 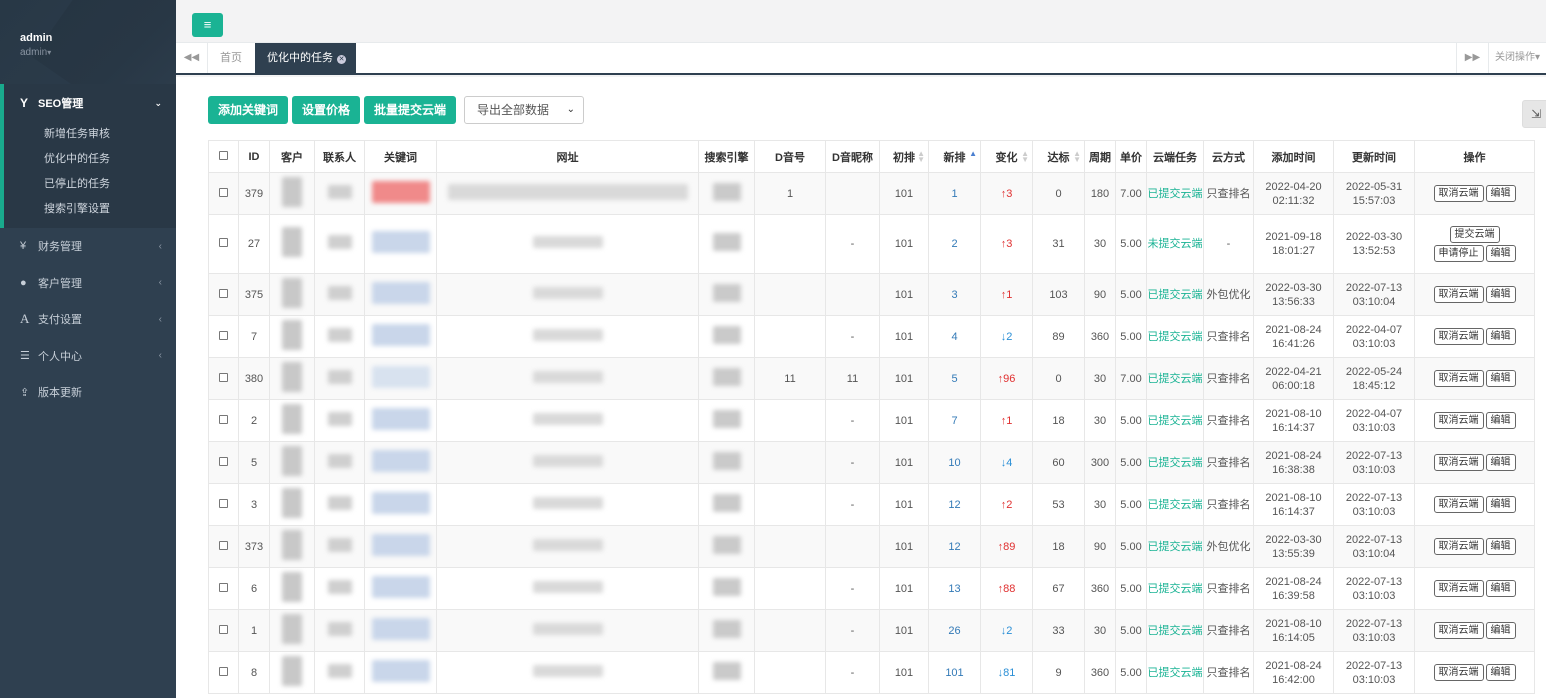 What do you see at coordinates (954, 156) in the screenshot?
I see `col-new-rank: 新排 ▲` at bounding box center [954, 156].